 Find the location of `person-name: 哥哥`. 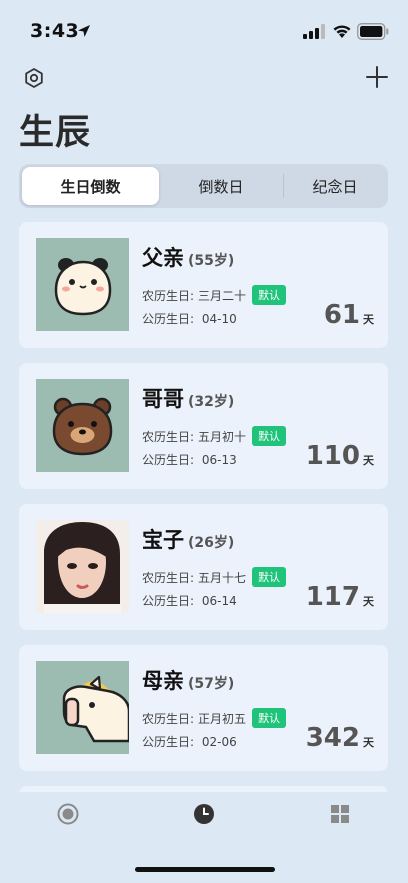

person-name: 哥哥 is located at coordinates (163, 399).